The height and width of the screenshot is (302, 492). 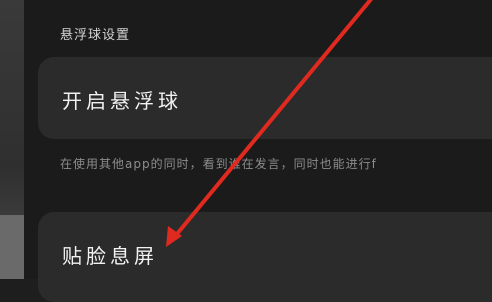 I want to click on floating-ball-label: 开启悬浮球, so click(x=122, y=101).